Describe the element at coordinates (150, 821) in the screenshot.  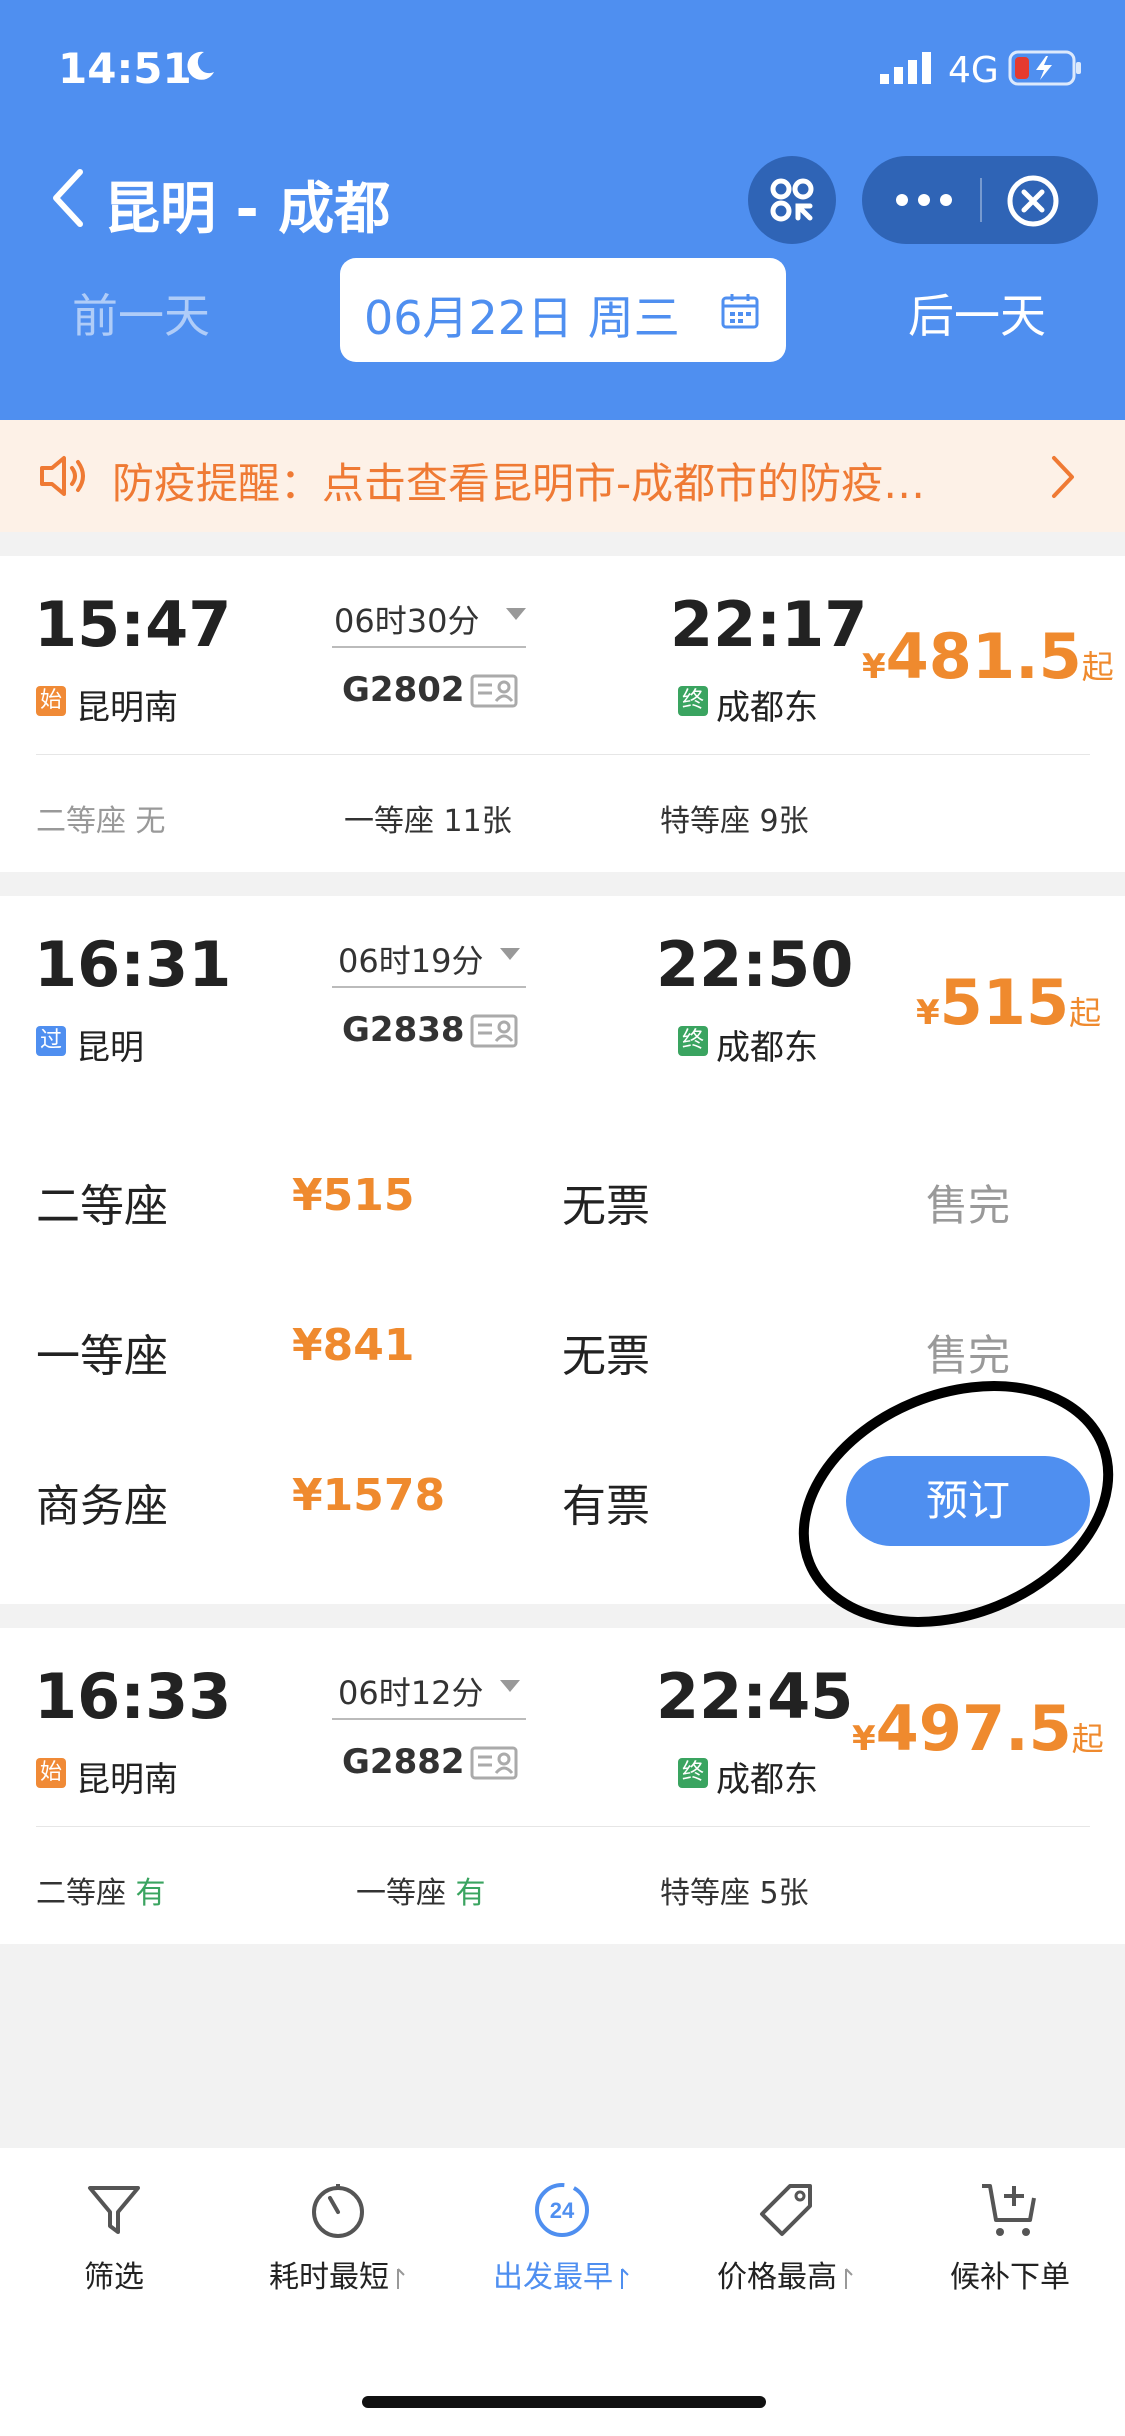
I see `seat-avail: 无` at that location.